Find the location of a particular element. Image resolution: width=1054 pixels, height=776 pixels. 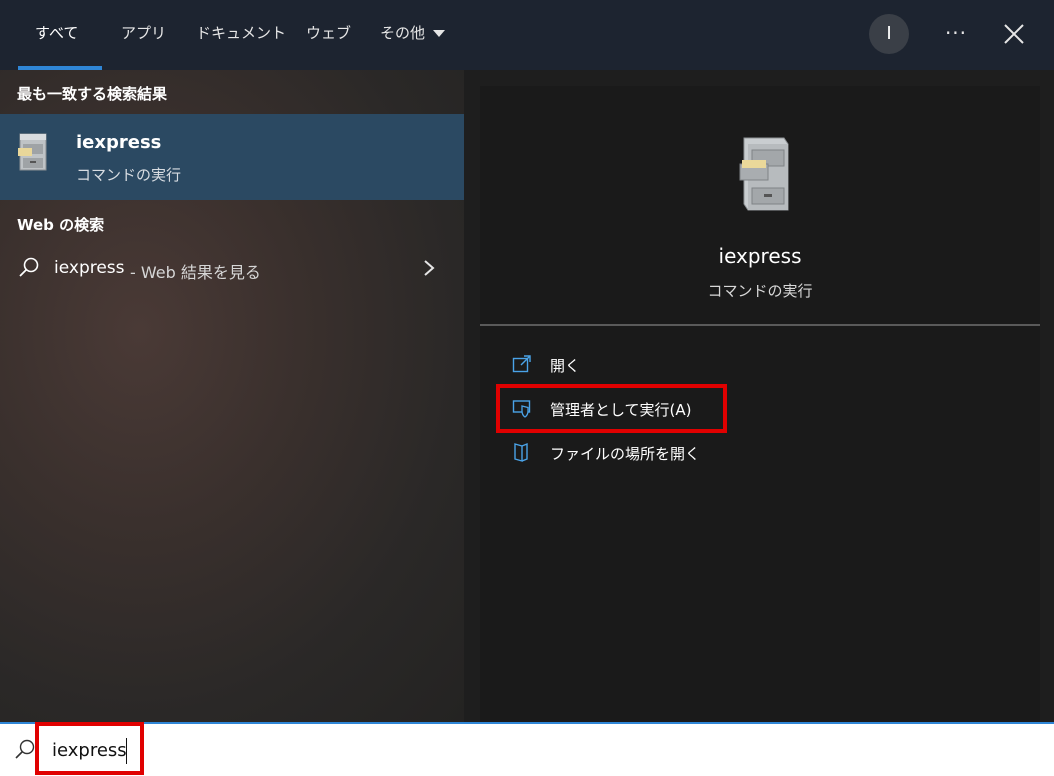

best-match-item: iexpress コマンドの実行 is located at coordinates (232, 157).